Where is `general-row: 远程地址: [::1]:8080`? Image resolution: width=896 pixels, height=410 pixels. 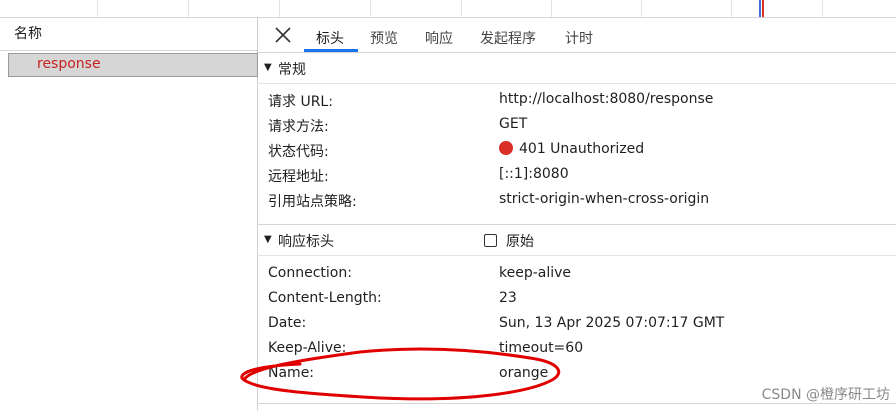
general-row: 远程地址: [::1]:8080 is located at coordinates (577, 175).